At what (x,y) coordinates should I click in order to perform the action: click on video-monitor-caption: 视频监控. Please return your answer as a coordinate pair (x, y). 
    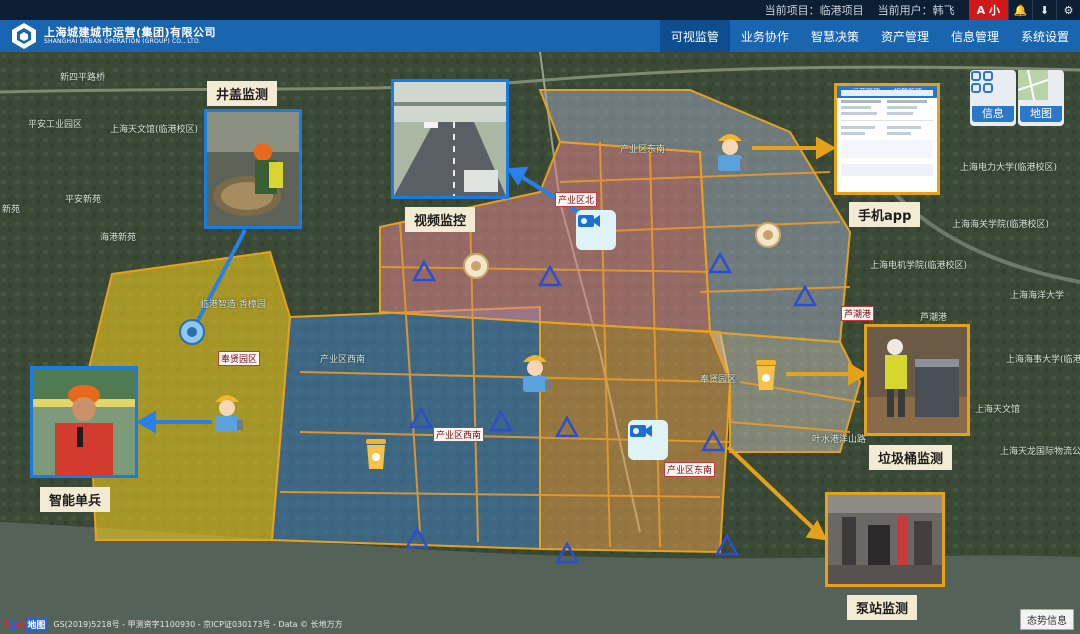
    Looking at the image, I should click on (440, 219).